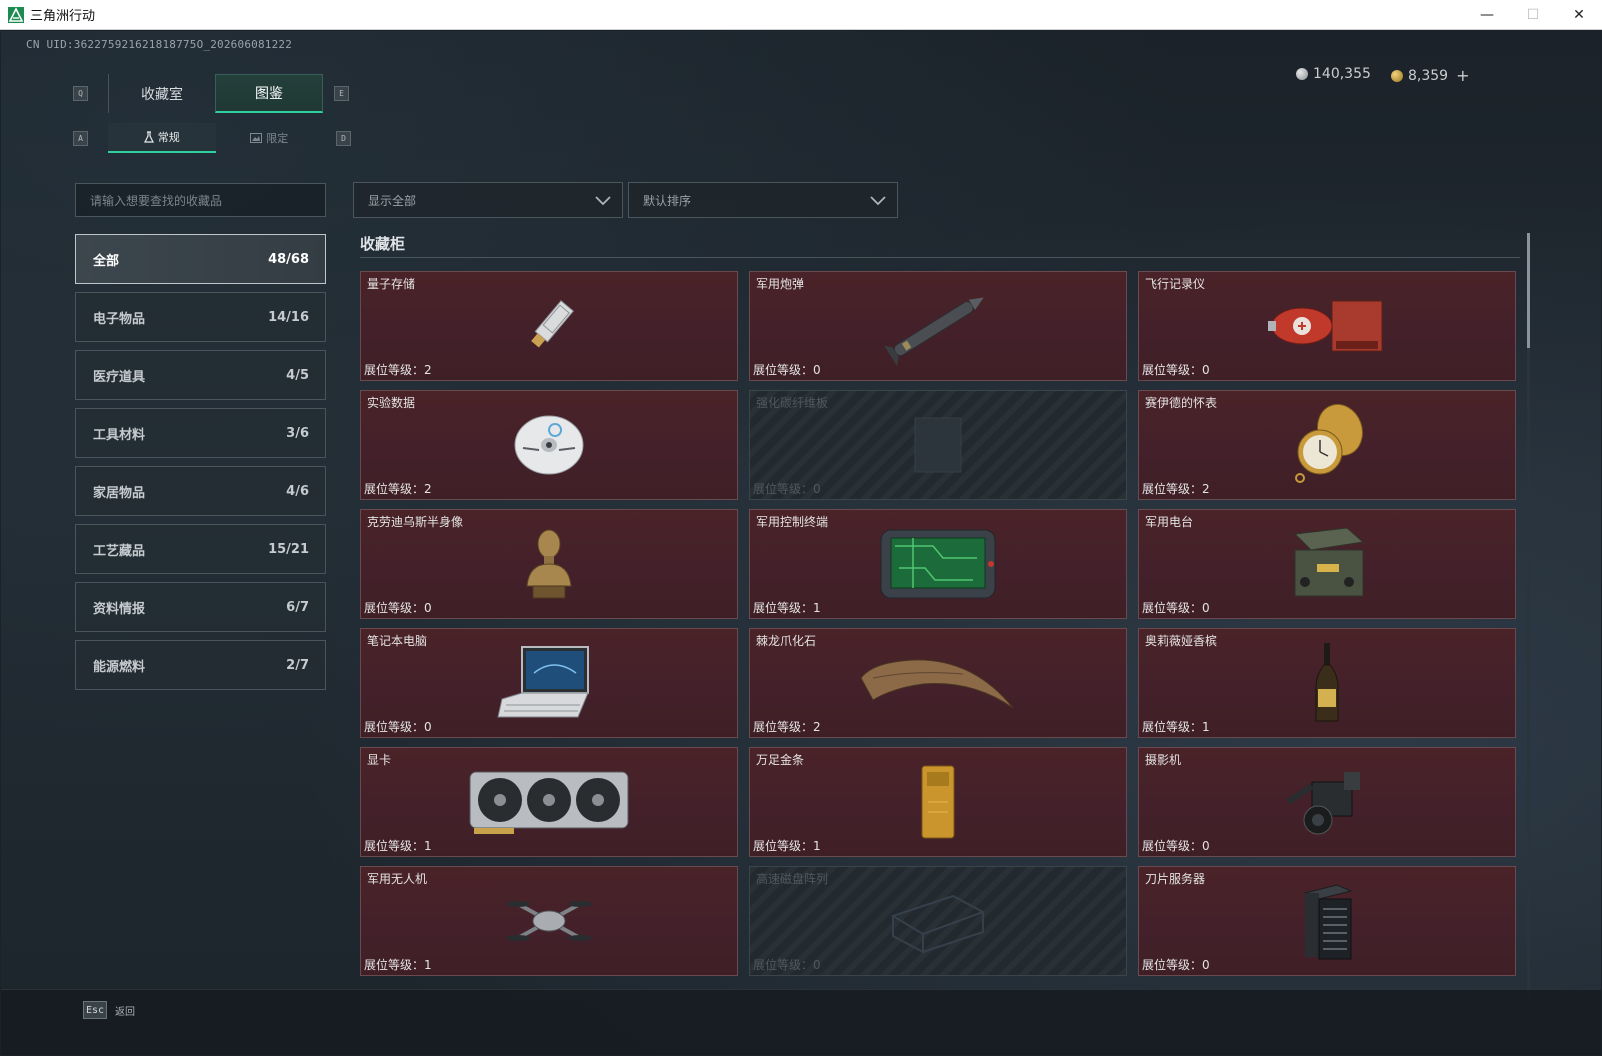 The image size is (1602, 1056). Describe the element at coordinates (786, 641) in the screenshot. I see `item-name: 棘龙爪化石` at that location.